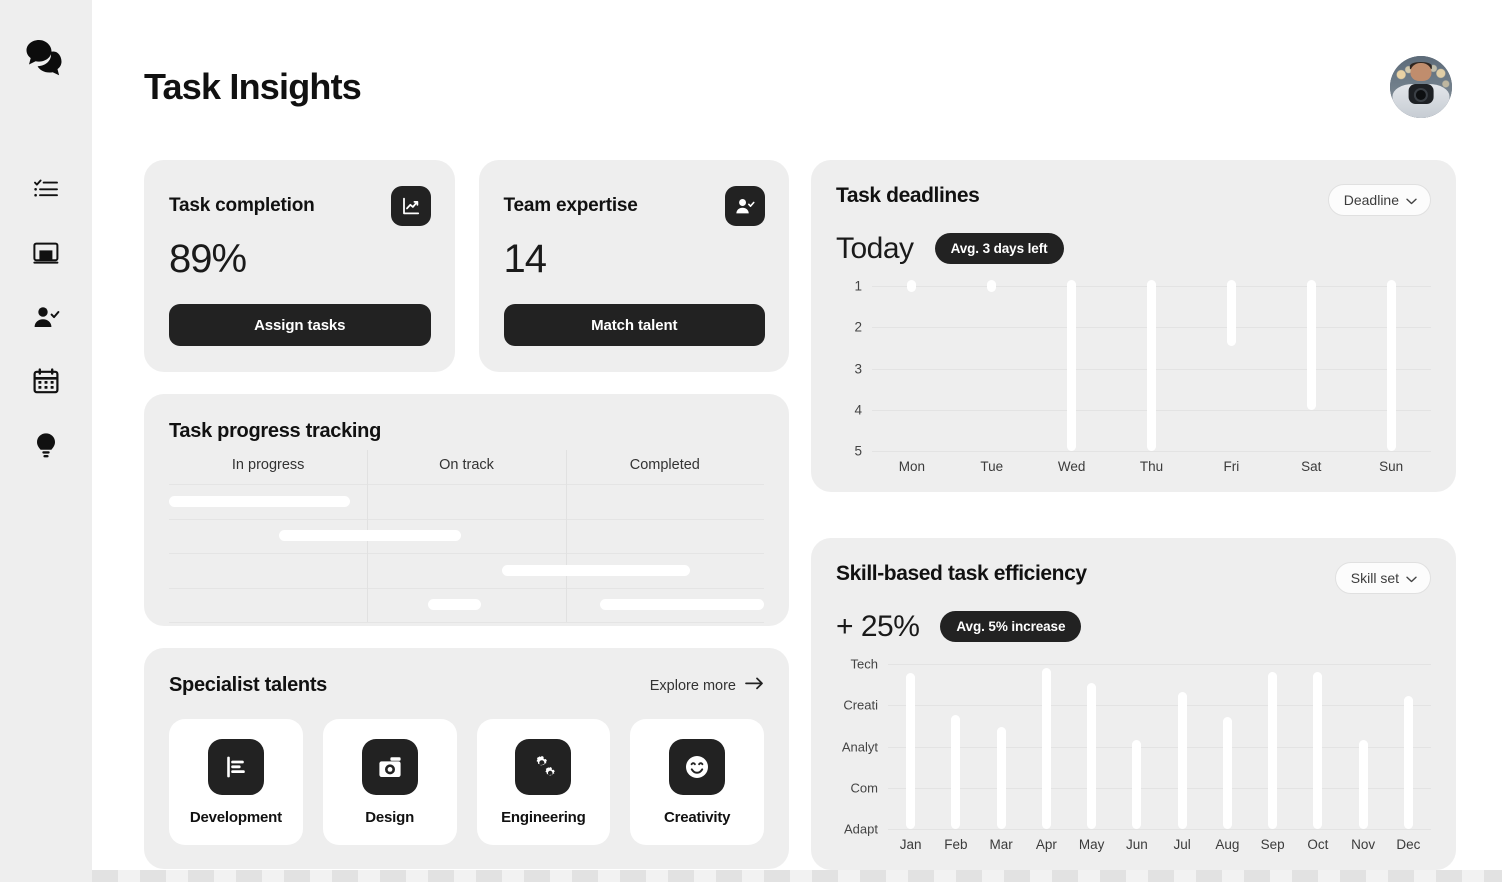 The height and width of the screenshot is (882, 1502). Describe the element at coordinates (1159, 844) in the screenshot. I see `x-axis-labels: Jan Feb Mar Apr May Jun Jul Aug Sep Oct Nov Dec` at that location.